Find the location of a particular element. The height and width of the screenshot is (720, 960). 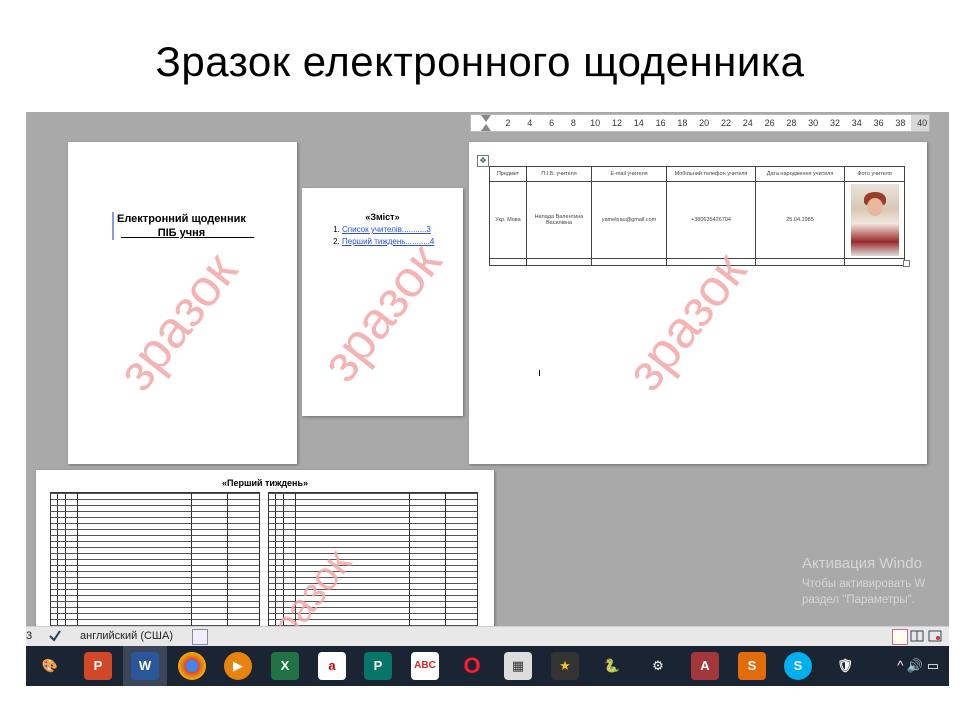

ruler-tick: 22 is located at coordinates (726, 123).